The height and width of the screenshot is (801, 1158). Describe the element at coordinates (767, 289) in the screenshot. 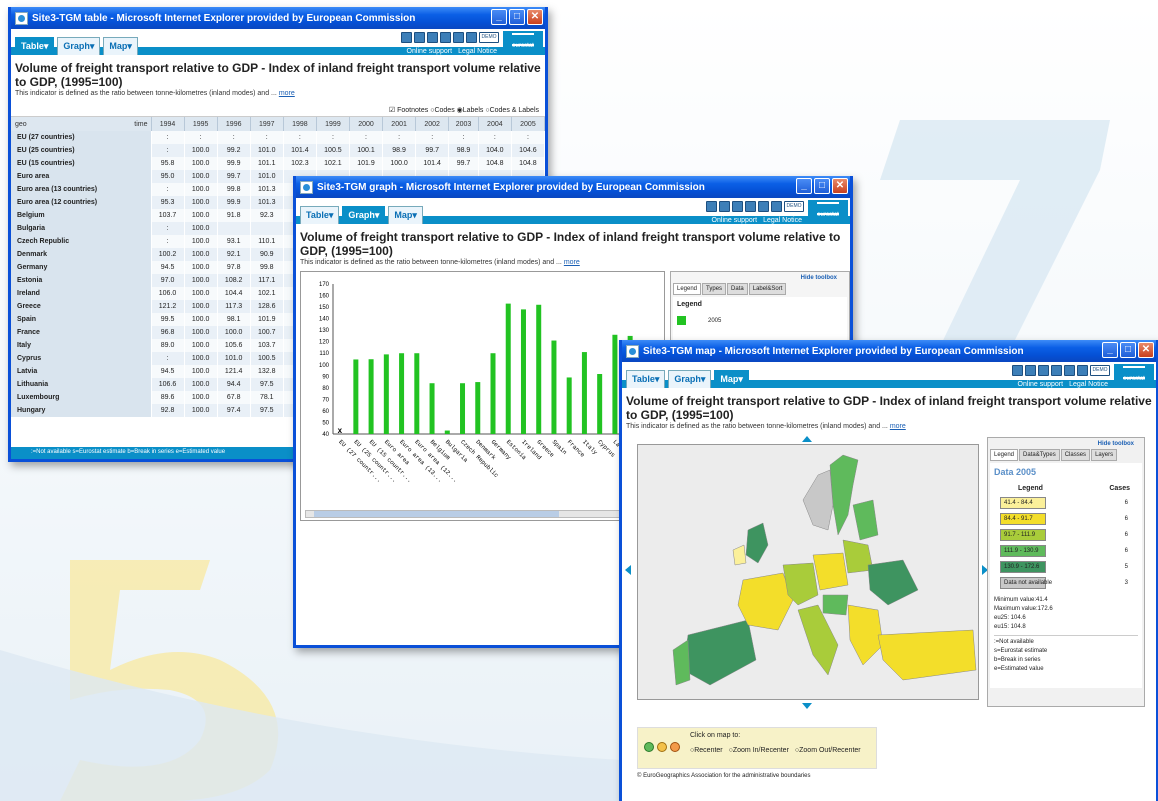

I see `toolbox-tab: Label&Sort` at that location.